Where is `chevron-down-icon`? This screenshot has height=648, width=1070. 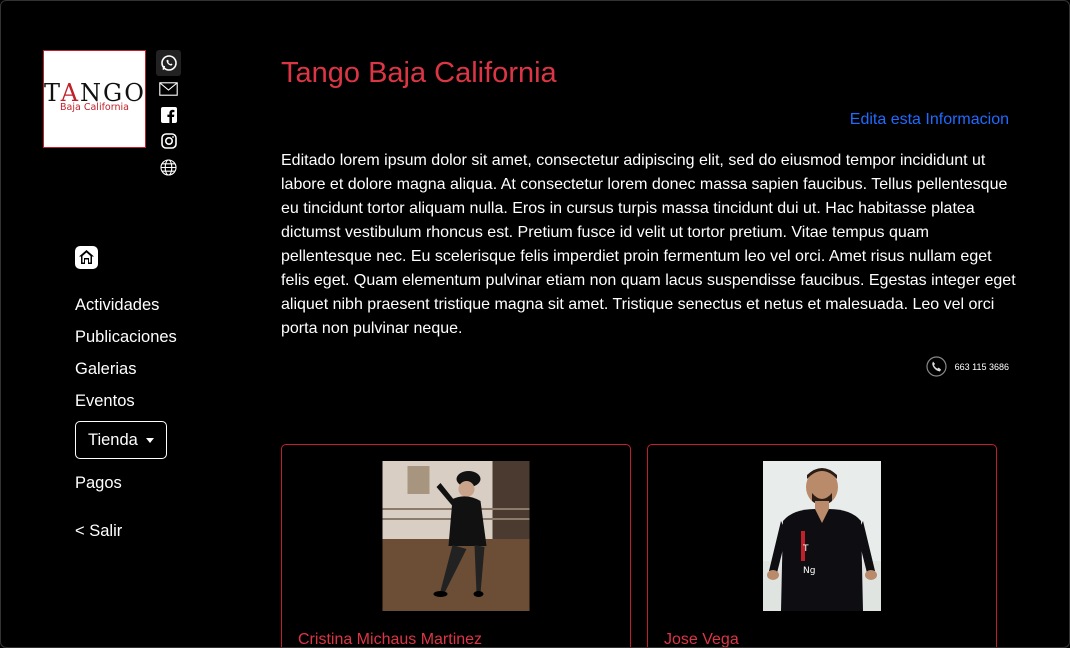
chevron-down-icon is located at coordinates (149, 440).